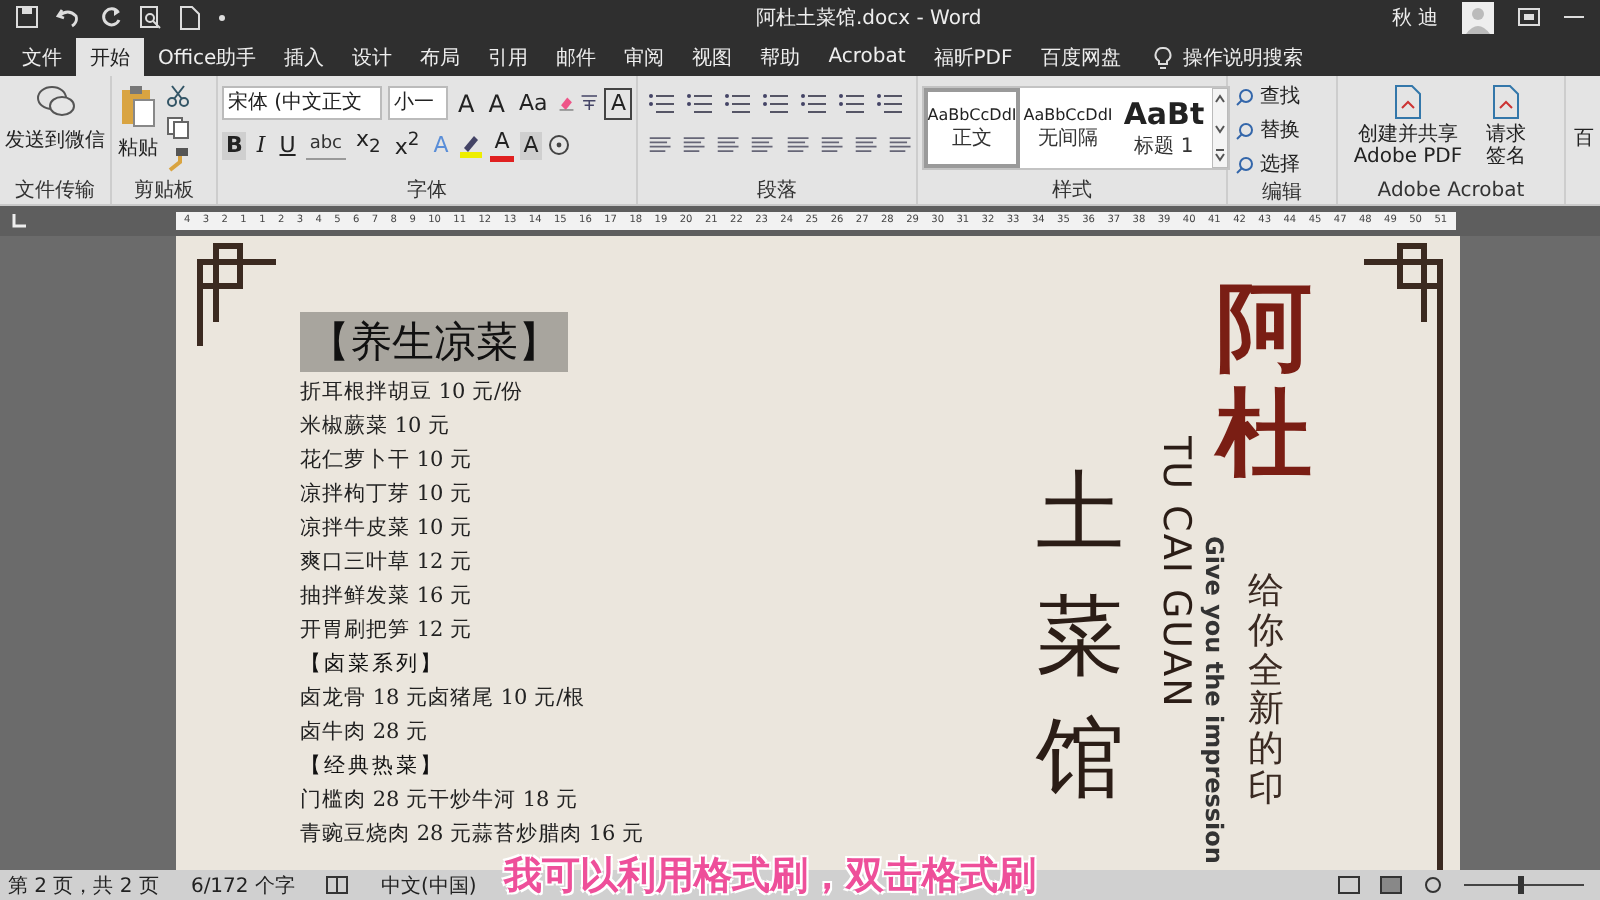  I want to click on ribbon-tab: 引用, so click(508, 57).